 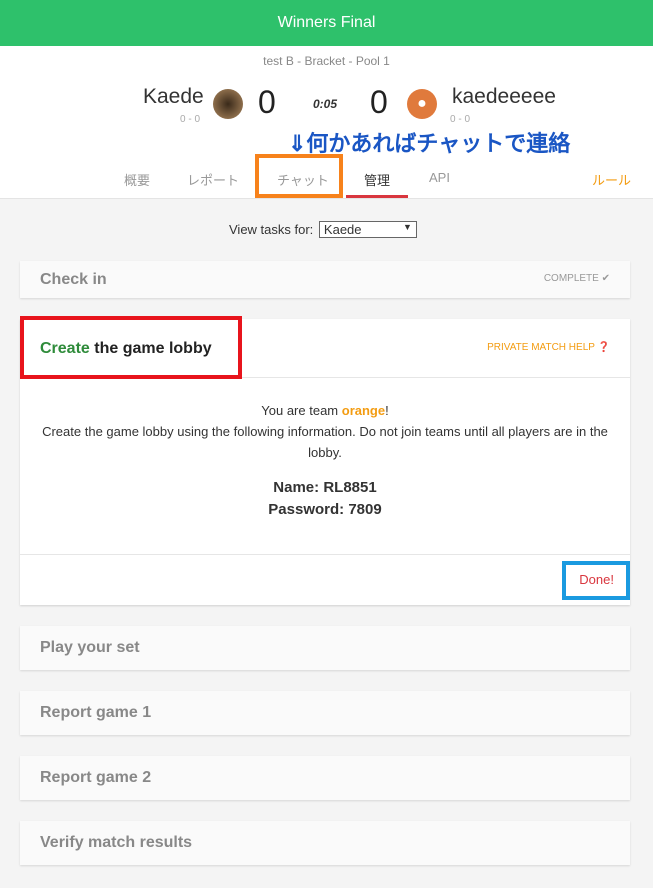 I want to click on private-match-help-link: PRIVATE MATCH HELP ❓, so click(x=548, y=347).